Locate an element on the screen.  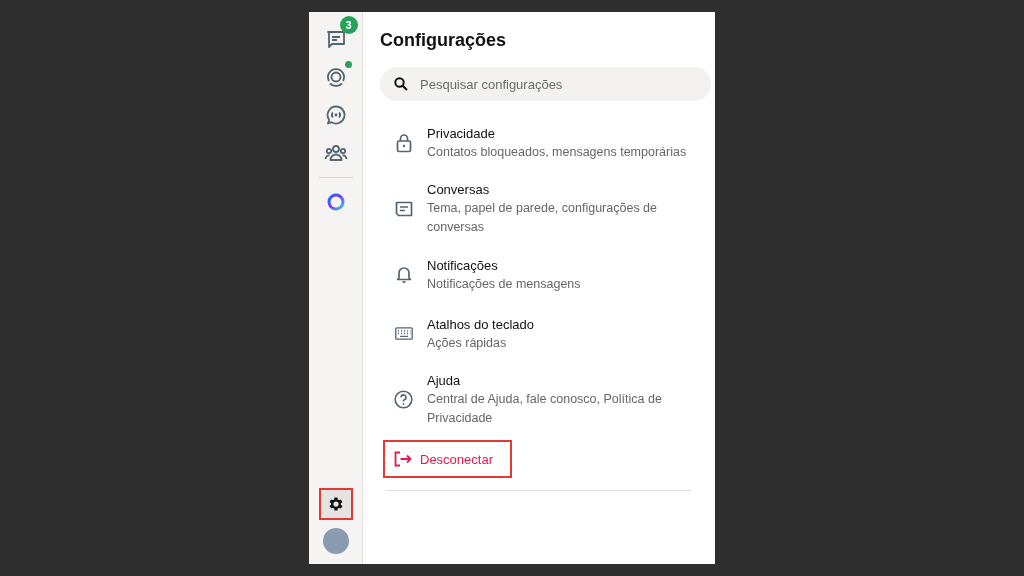
help-icon is located at coordinates (403, 399).